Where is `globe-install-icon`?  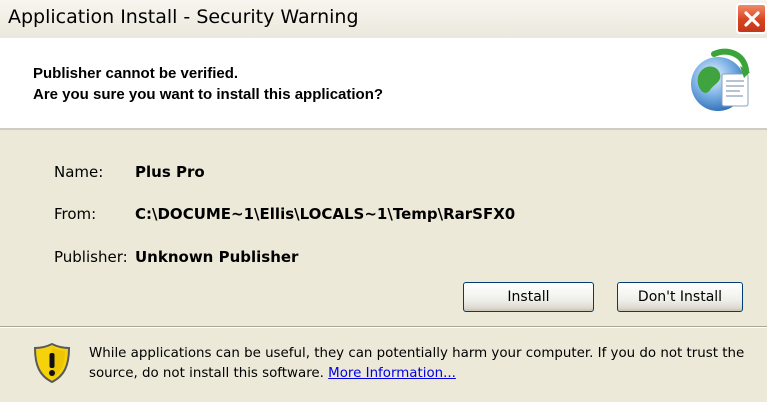
globe-install-icon is located at coordinates (720, 79).